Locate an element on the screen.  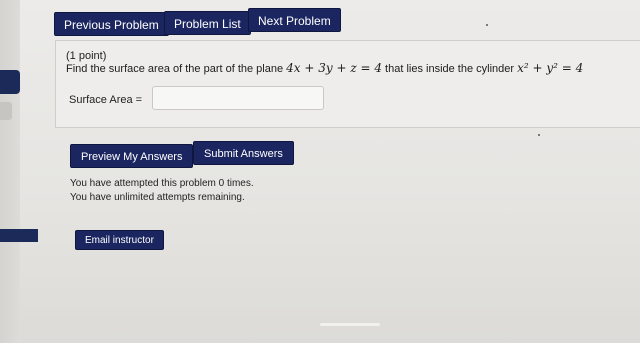
attempts-remaining: You have unlimited attempts remaining. is located at coordinates (157, 197).